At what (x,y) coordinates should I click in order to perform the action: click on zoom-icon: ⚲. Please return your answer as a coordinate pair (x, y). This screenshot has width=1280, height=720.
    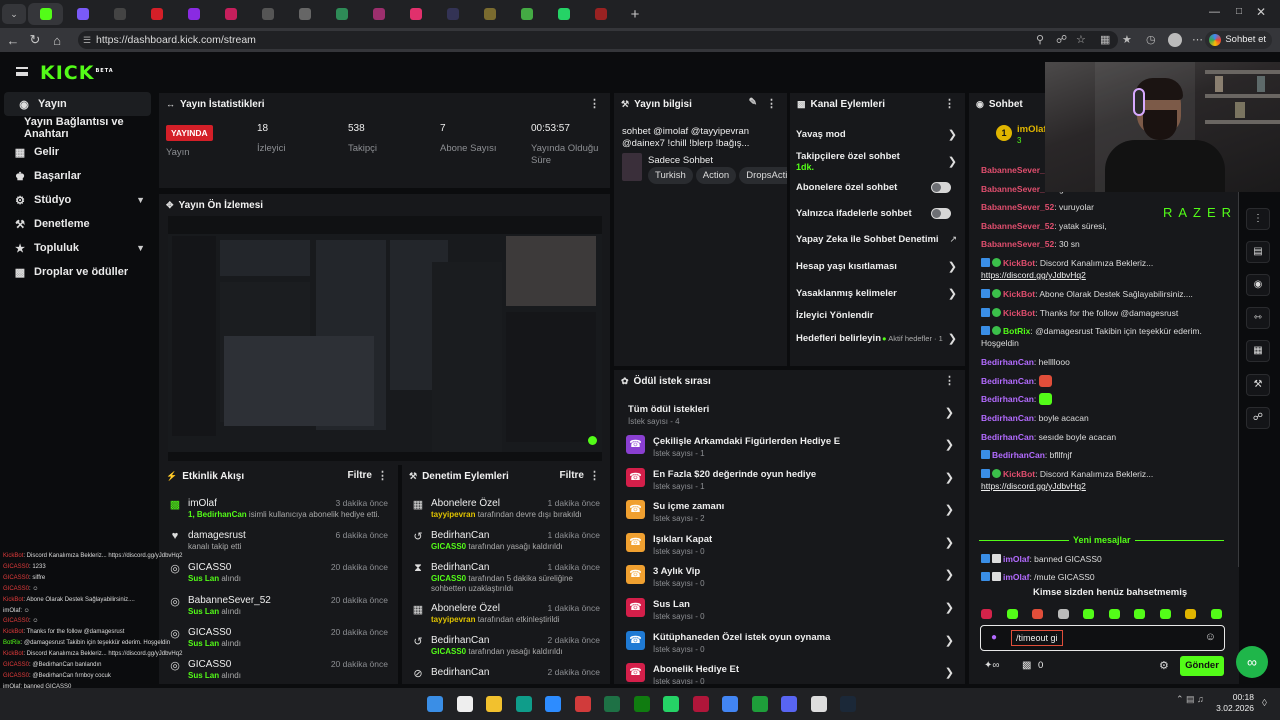
    Looking at the image, I should click on (1040, 39).